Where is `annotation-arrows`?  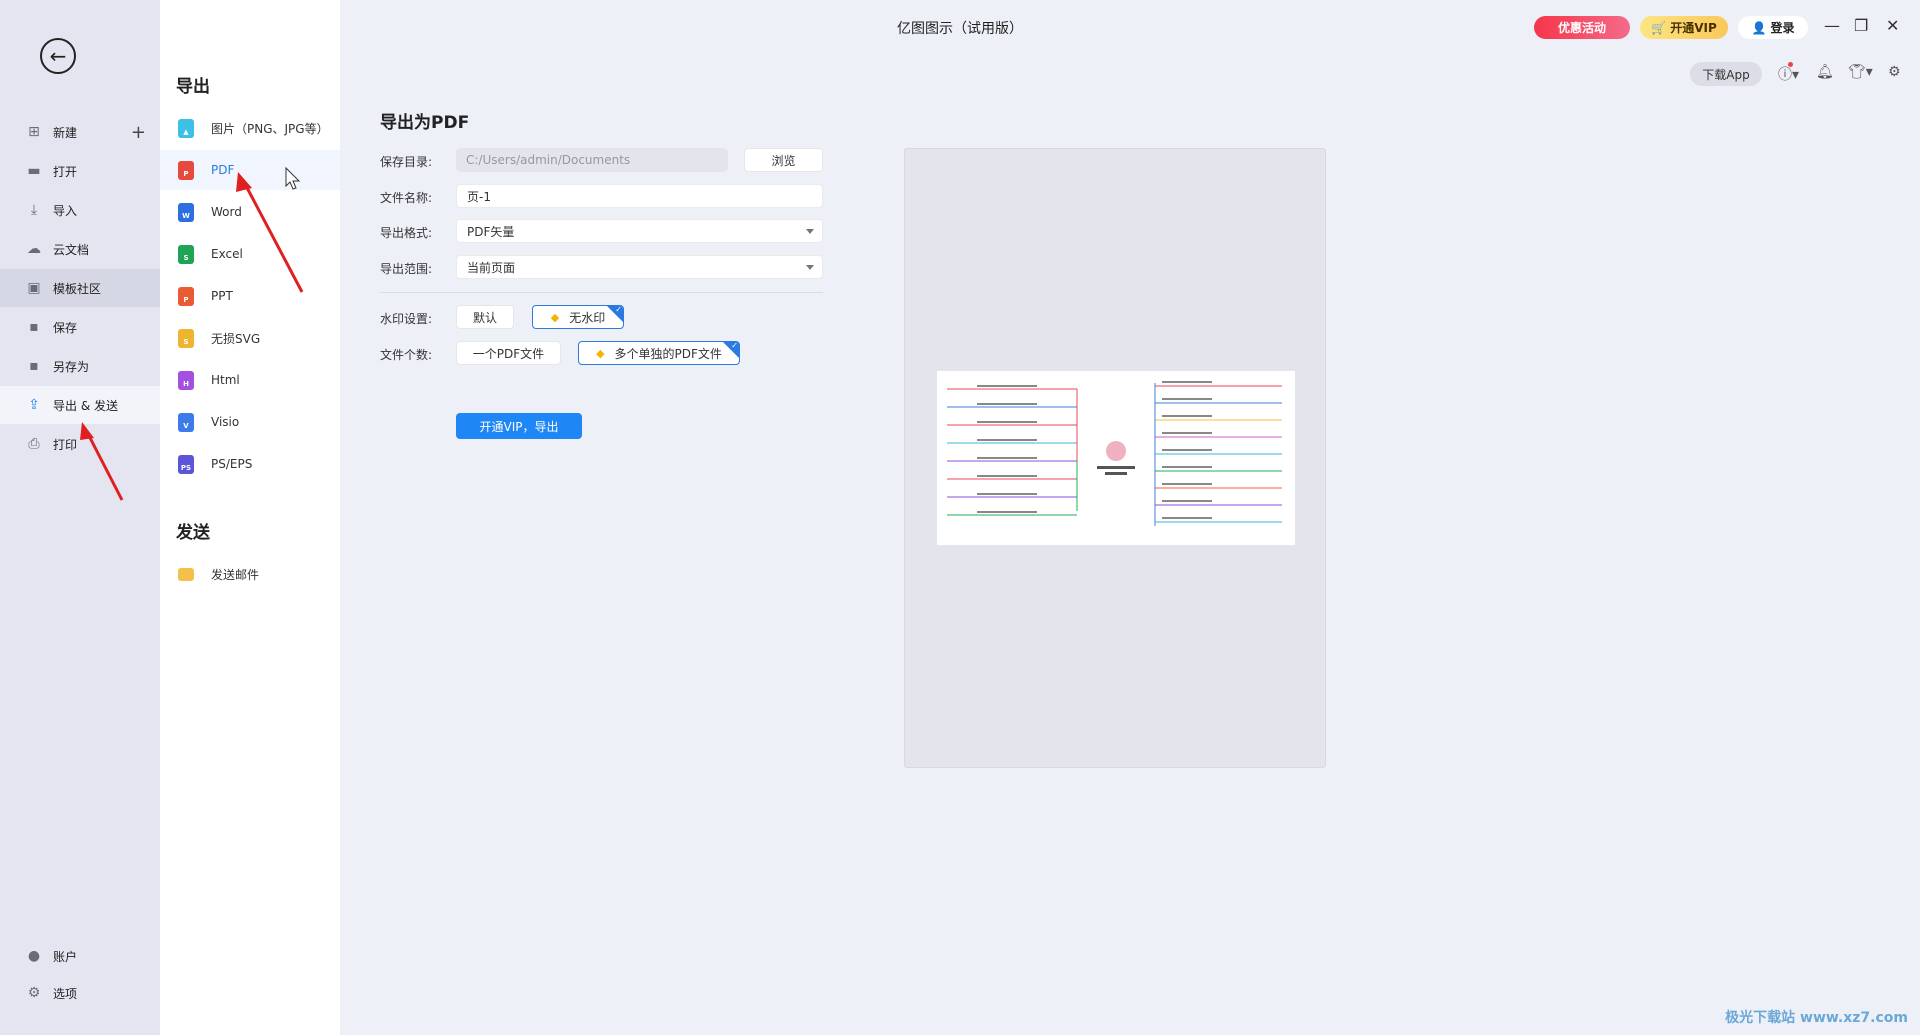 annotation-arrows is located at coordinates (192, 333).